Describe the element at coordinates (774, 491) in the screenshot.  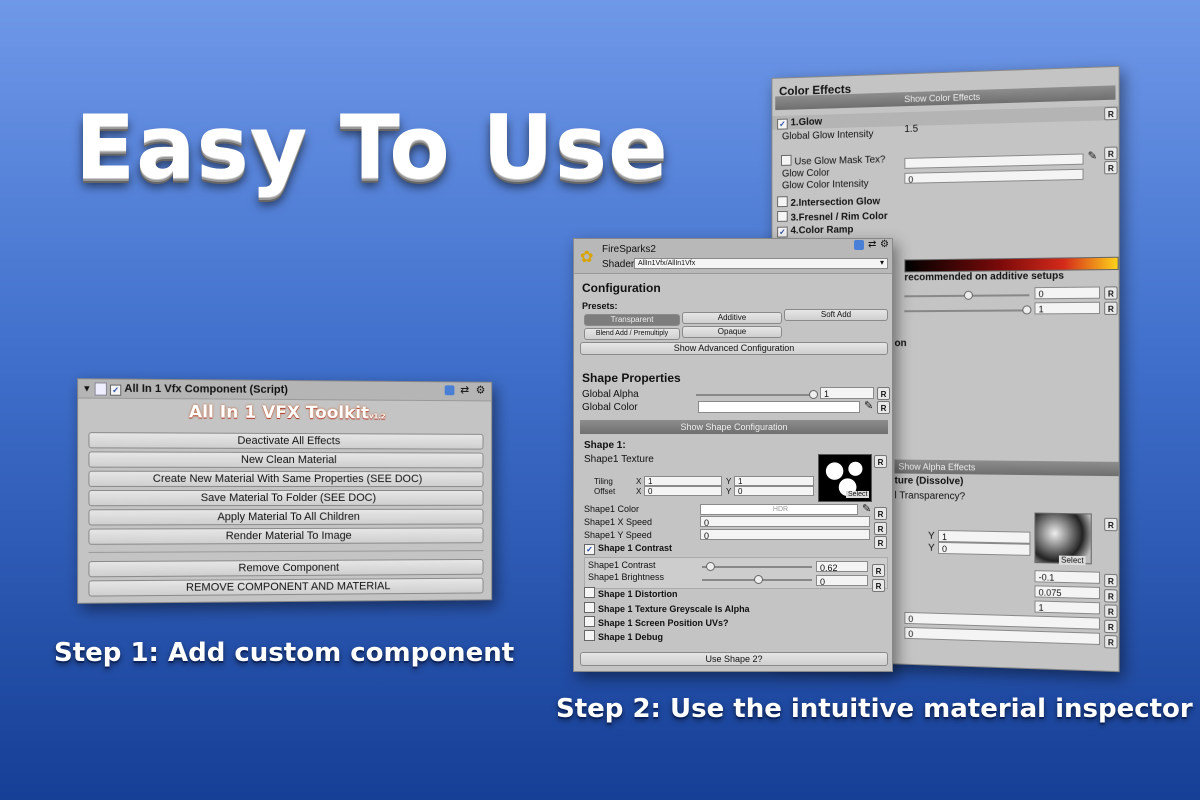
I see `offset-y-field: 0` at that location.